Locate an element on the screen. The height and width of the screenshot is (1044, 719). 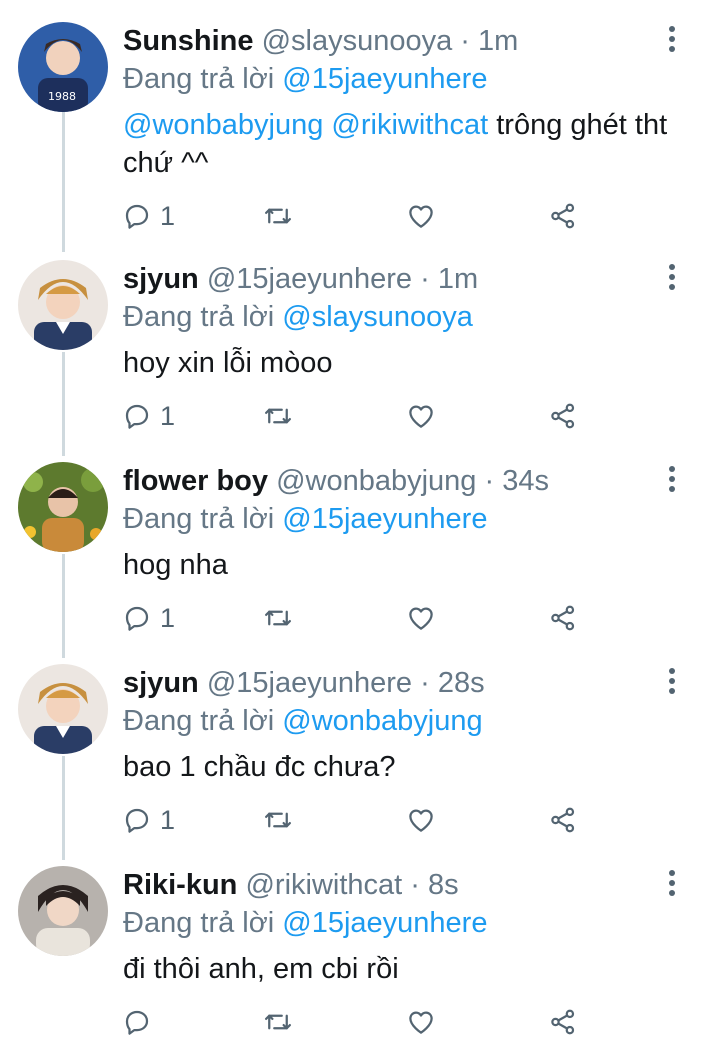
tweet-body: bao 1 chầu đc chưa? is located at coordinates (259, 767).